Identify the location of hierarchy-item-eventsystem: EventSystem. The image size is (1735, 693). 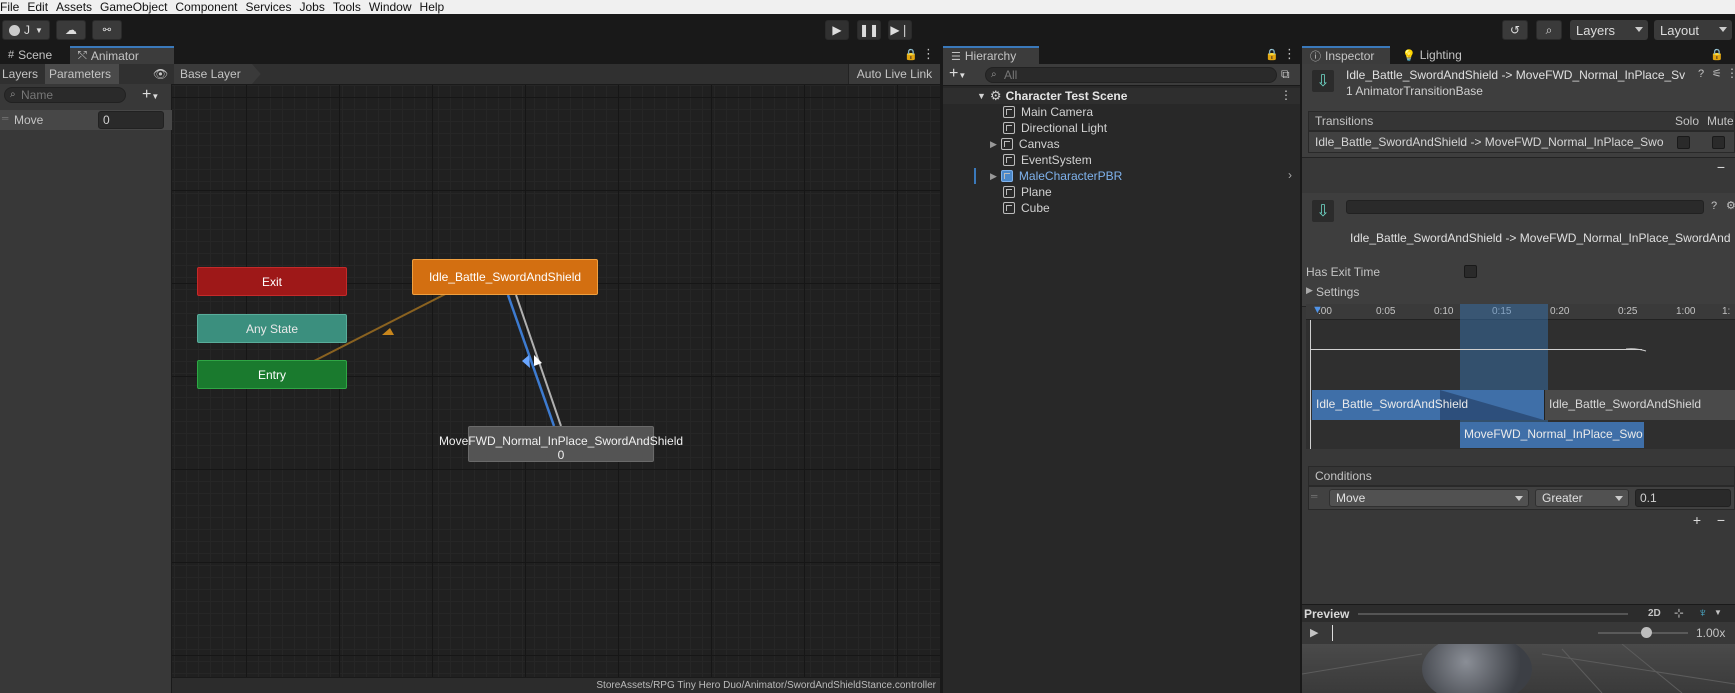
(1047, 160).